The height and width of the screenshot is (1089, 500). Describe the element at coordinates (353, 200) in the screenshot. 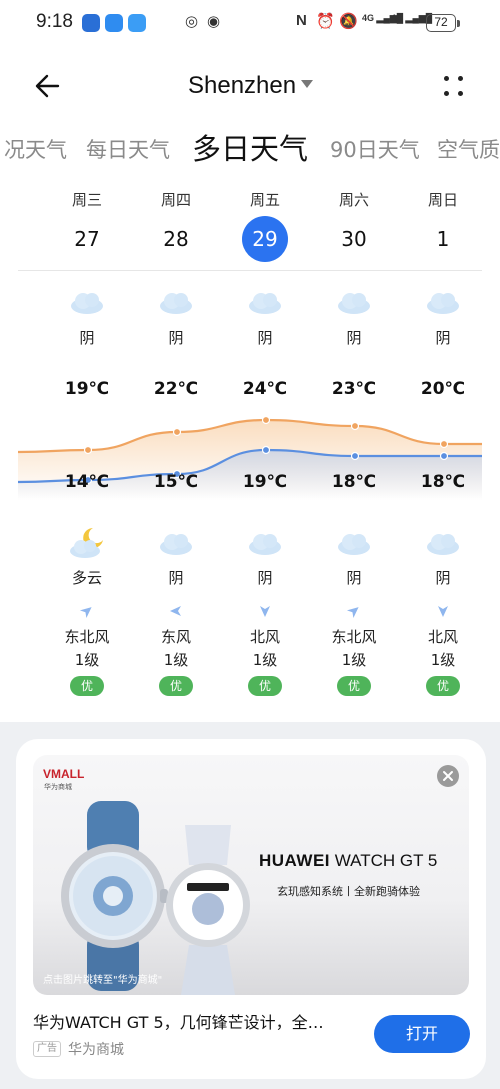

I see `weekday-label: 周六` at that location.